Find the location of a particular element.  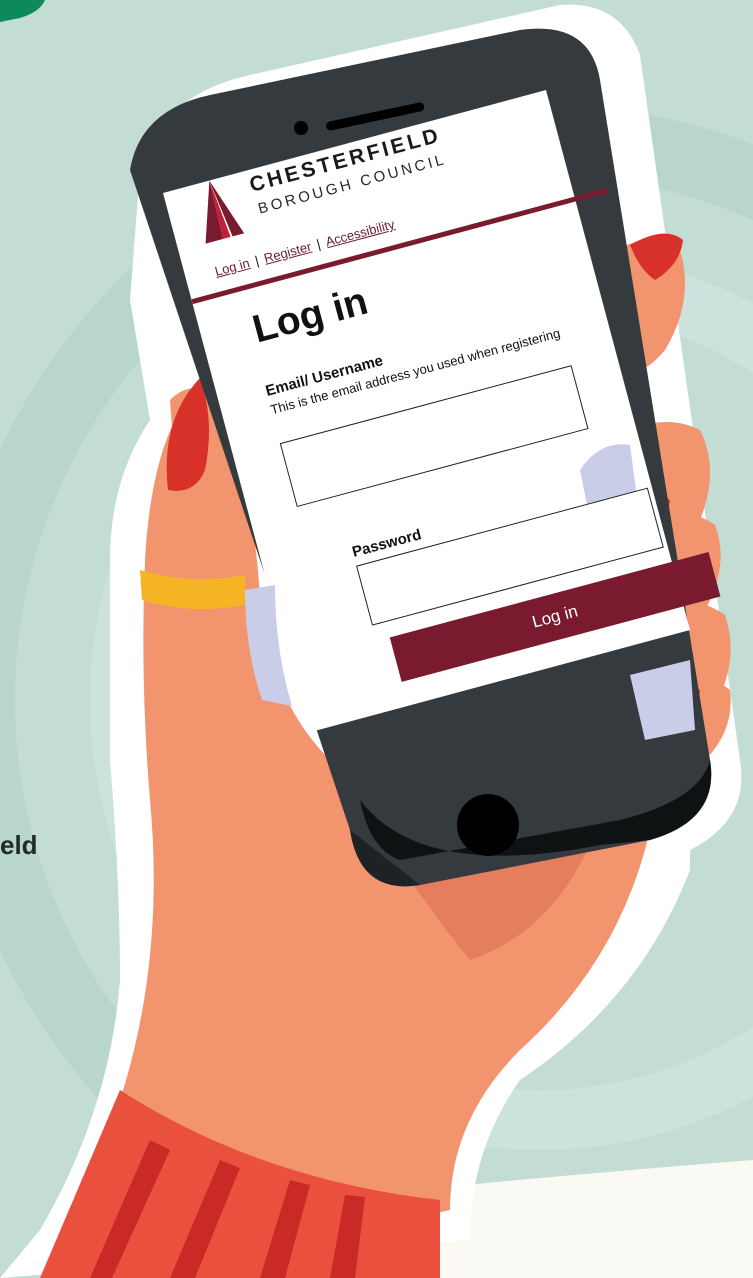

nav-login-link: Log in is located at coordinates (232, 267).